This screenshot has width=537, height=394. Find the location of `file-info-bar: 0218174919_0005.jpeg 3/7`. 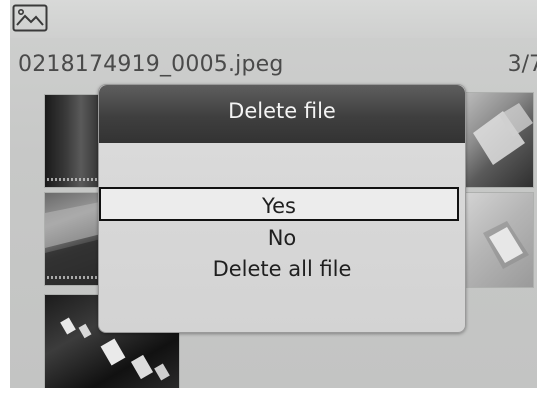

file-info-bar: 0218174919_0005.jpeg 3/7 is located at coordinates (273, 66).